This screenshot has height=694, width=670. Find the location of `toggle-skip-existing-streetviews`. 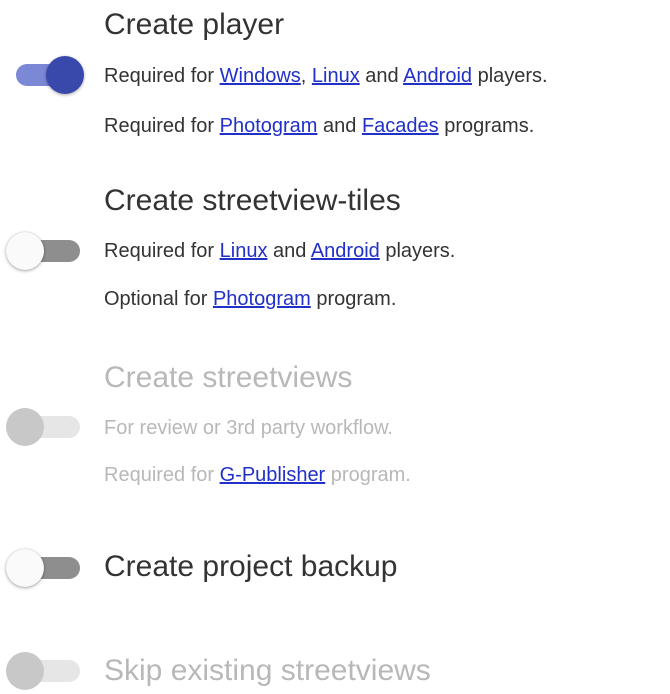

toggle-skip-existing-streetviews is located at coordinates (45, 671).